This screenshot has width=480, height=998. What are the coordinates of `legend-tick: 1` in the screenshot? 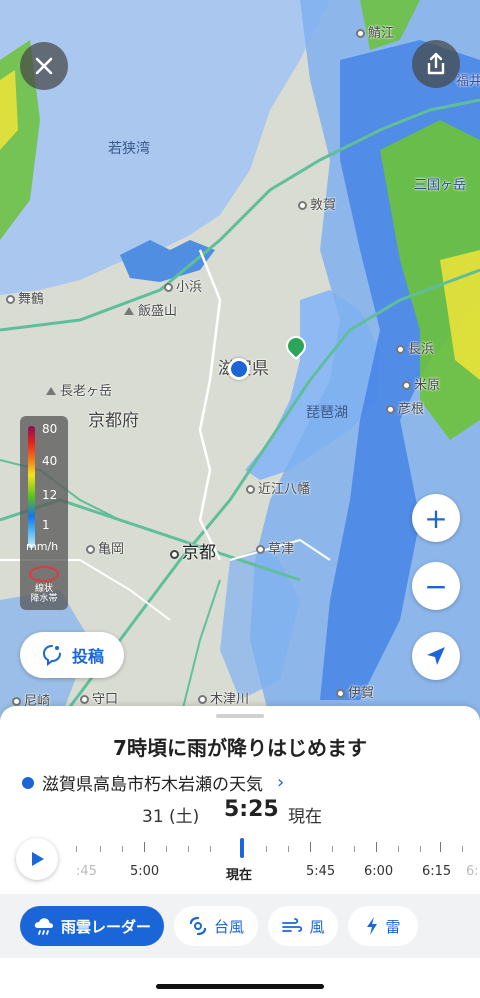 It's located at (46, 525).